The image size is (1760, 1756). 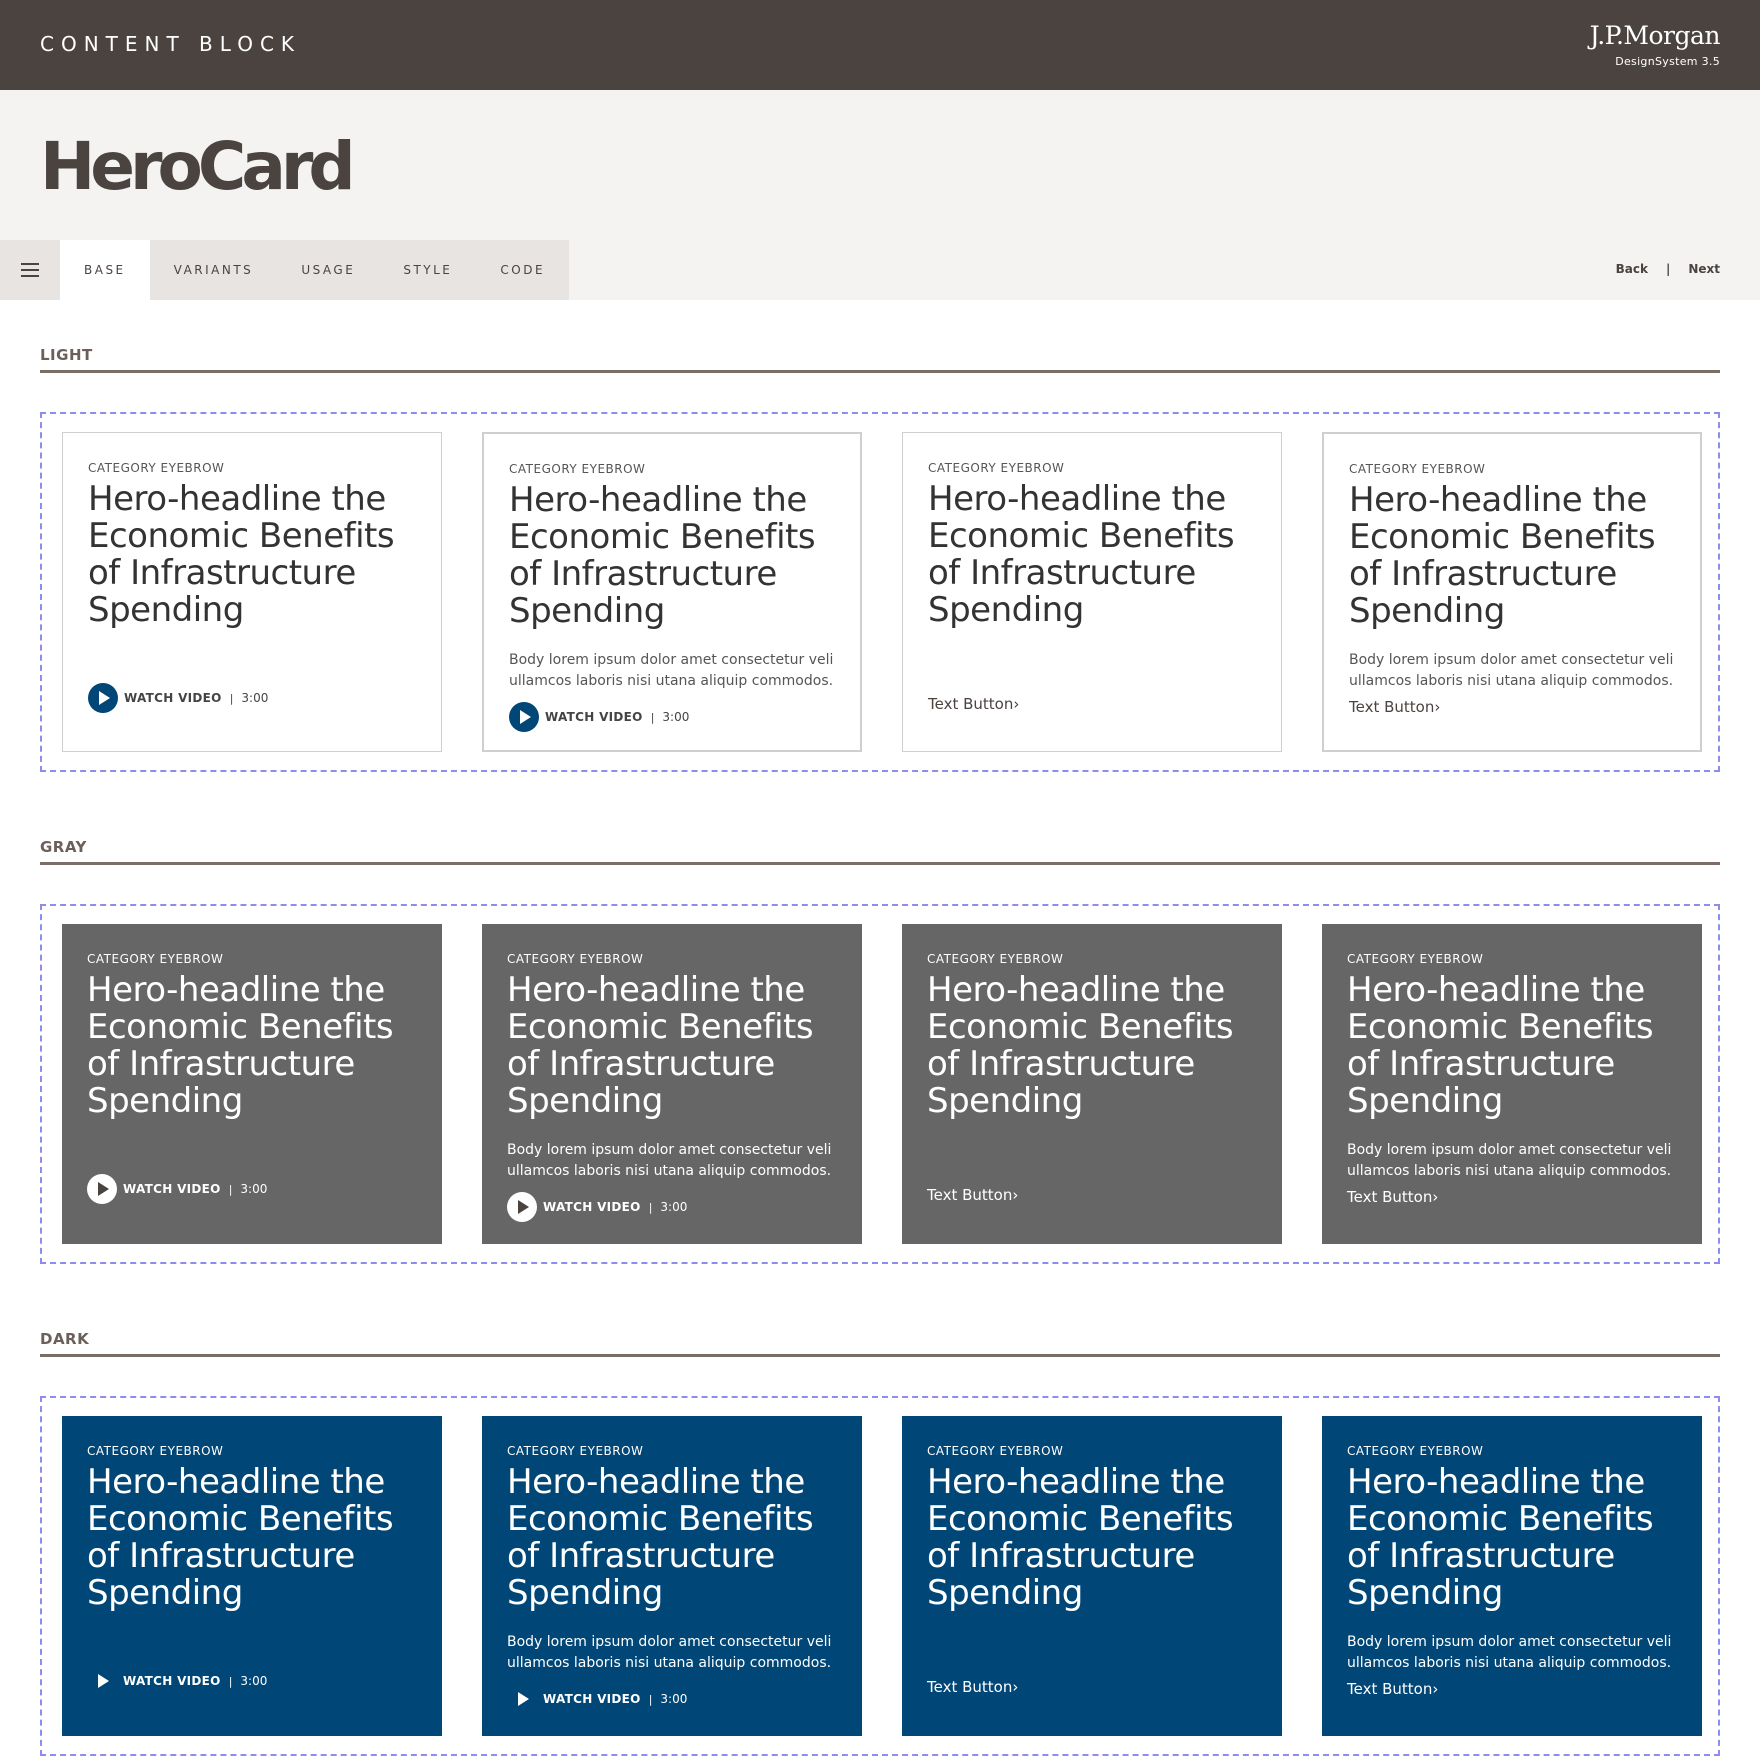 I want to click on tab-base: BASE, so click(x=105, y=270).